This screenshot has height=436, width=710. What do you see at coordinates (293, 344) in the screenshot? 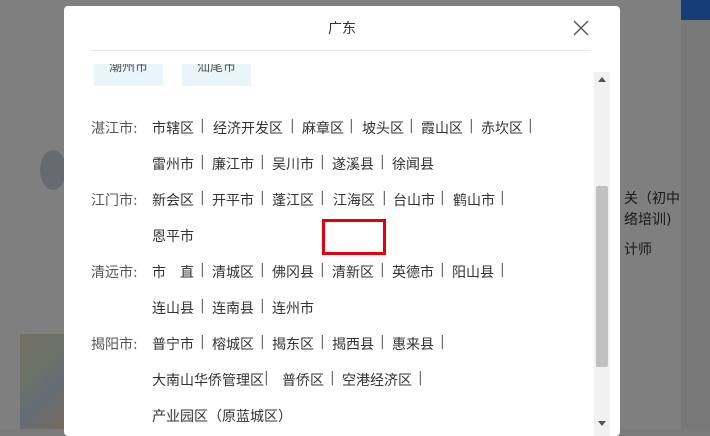
I see `district-link: 揭东区` at bounding box center [293, 344].